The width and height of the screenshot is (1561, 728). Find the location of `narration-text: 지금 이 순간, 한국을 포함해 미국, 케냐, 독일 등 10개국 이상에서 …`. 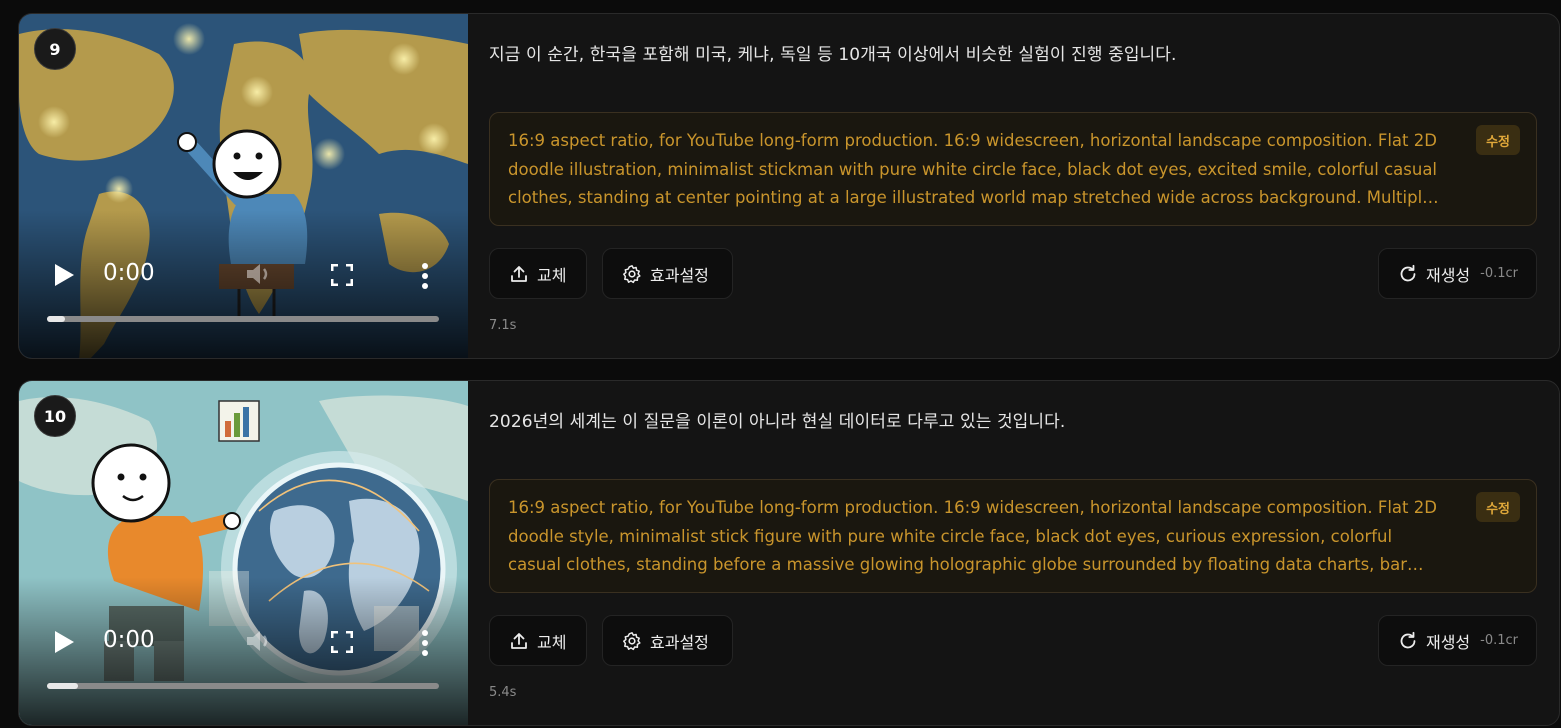

narration-text: 지금 이 순간, 한국을 포함해 미국, 케냐, 독일 등 10개국 이상에서 … is located at coordinates (1014, 52).